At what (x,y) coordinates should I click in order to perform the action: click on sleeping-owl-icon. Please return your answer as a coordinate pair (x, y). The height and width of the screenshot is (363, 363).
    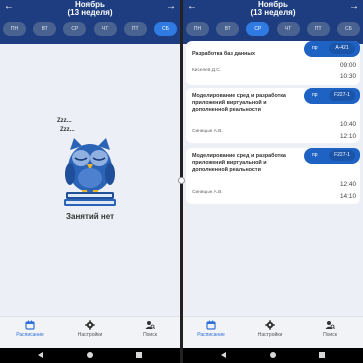
    Looking at the image, I should click on (90, 172).